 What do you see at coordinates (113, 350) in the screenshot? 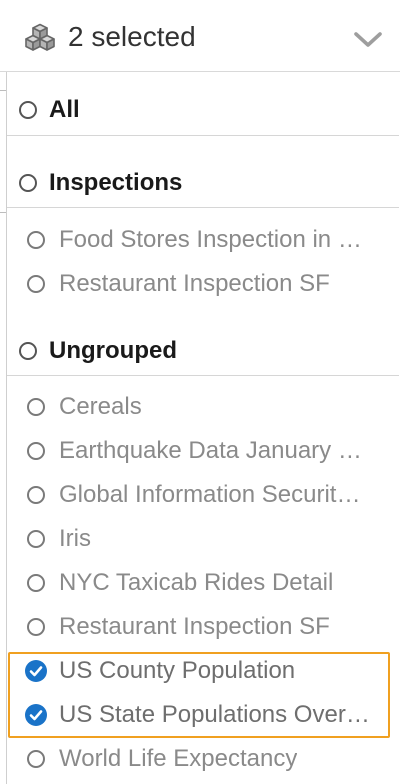
I see `group-label: Ungrouped` at bounding box center [113, 350].